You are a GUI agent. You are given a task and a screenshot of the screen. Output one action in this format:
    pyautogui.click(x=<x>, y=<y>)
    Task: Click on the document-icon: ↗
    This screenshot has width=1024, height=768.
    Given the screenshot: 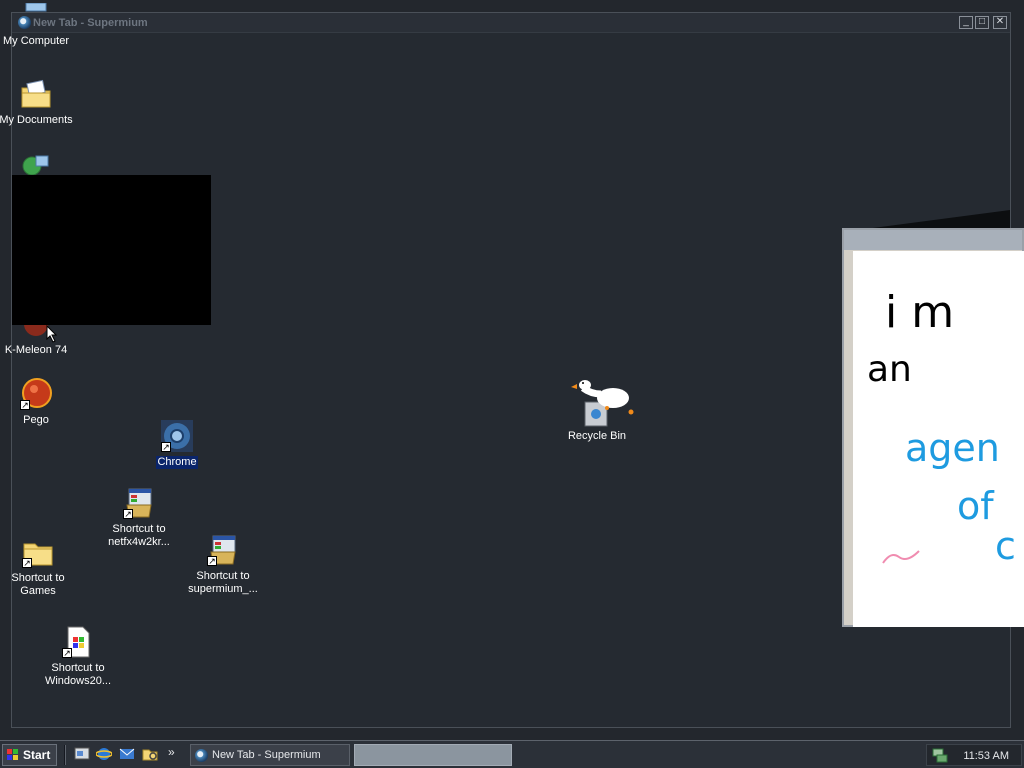 What is the action you would take?
    pyautogui.click(x=78, y=642)
    